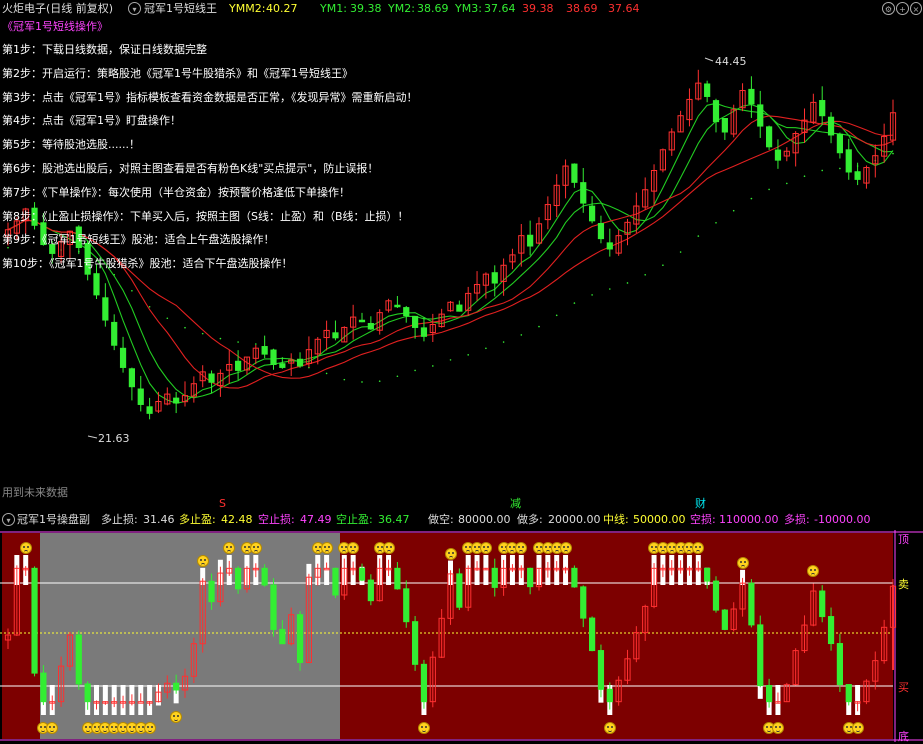 This screenshot has height=744, width=923. I want to click on duosun-label: 多损:, so click(797, 519).